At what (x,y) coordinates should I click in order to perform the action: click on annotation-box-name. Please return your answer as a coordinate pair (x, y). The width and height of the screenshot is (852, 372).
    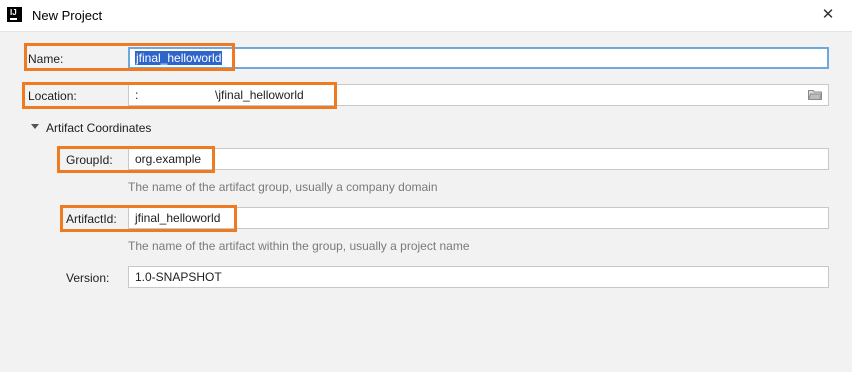
    Looking at the image, I should click on (129, 57).